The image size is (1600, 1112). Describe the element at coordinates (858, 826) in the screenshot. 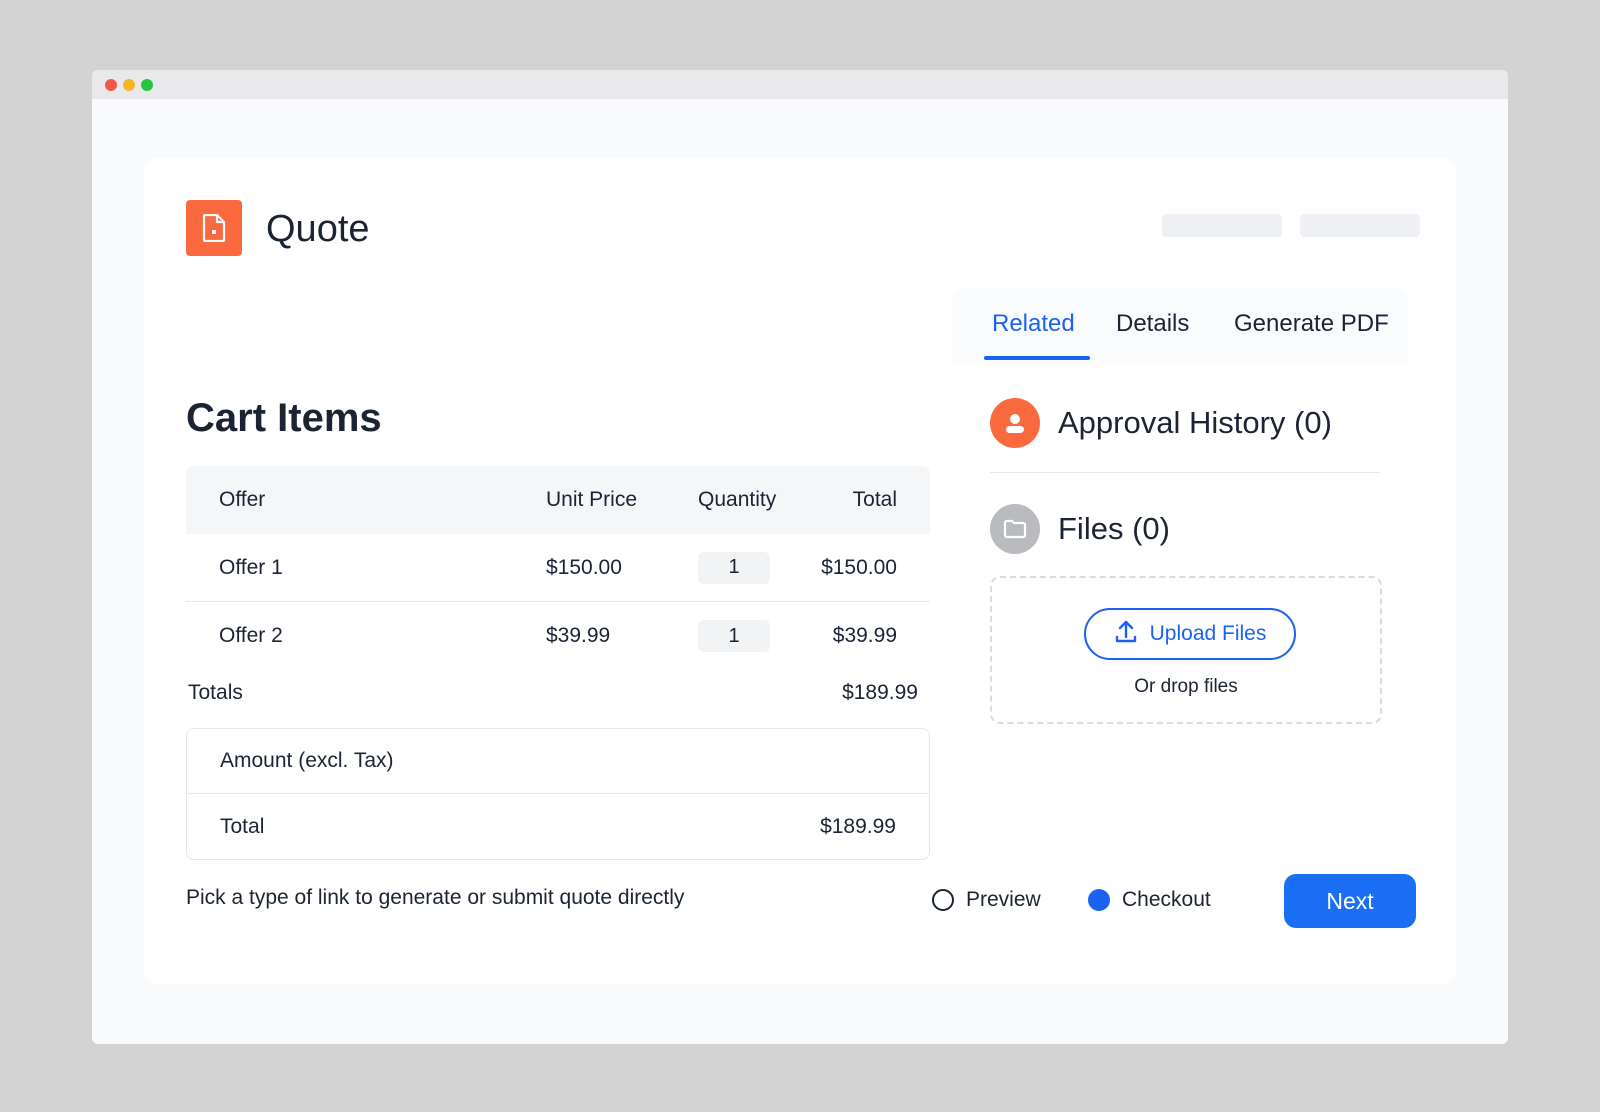

I see `summary-total-value: $189.99` at that location.